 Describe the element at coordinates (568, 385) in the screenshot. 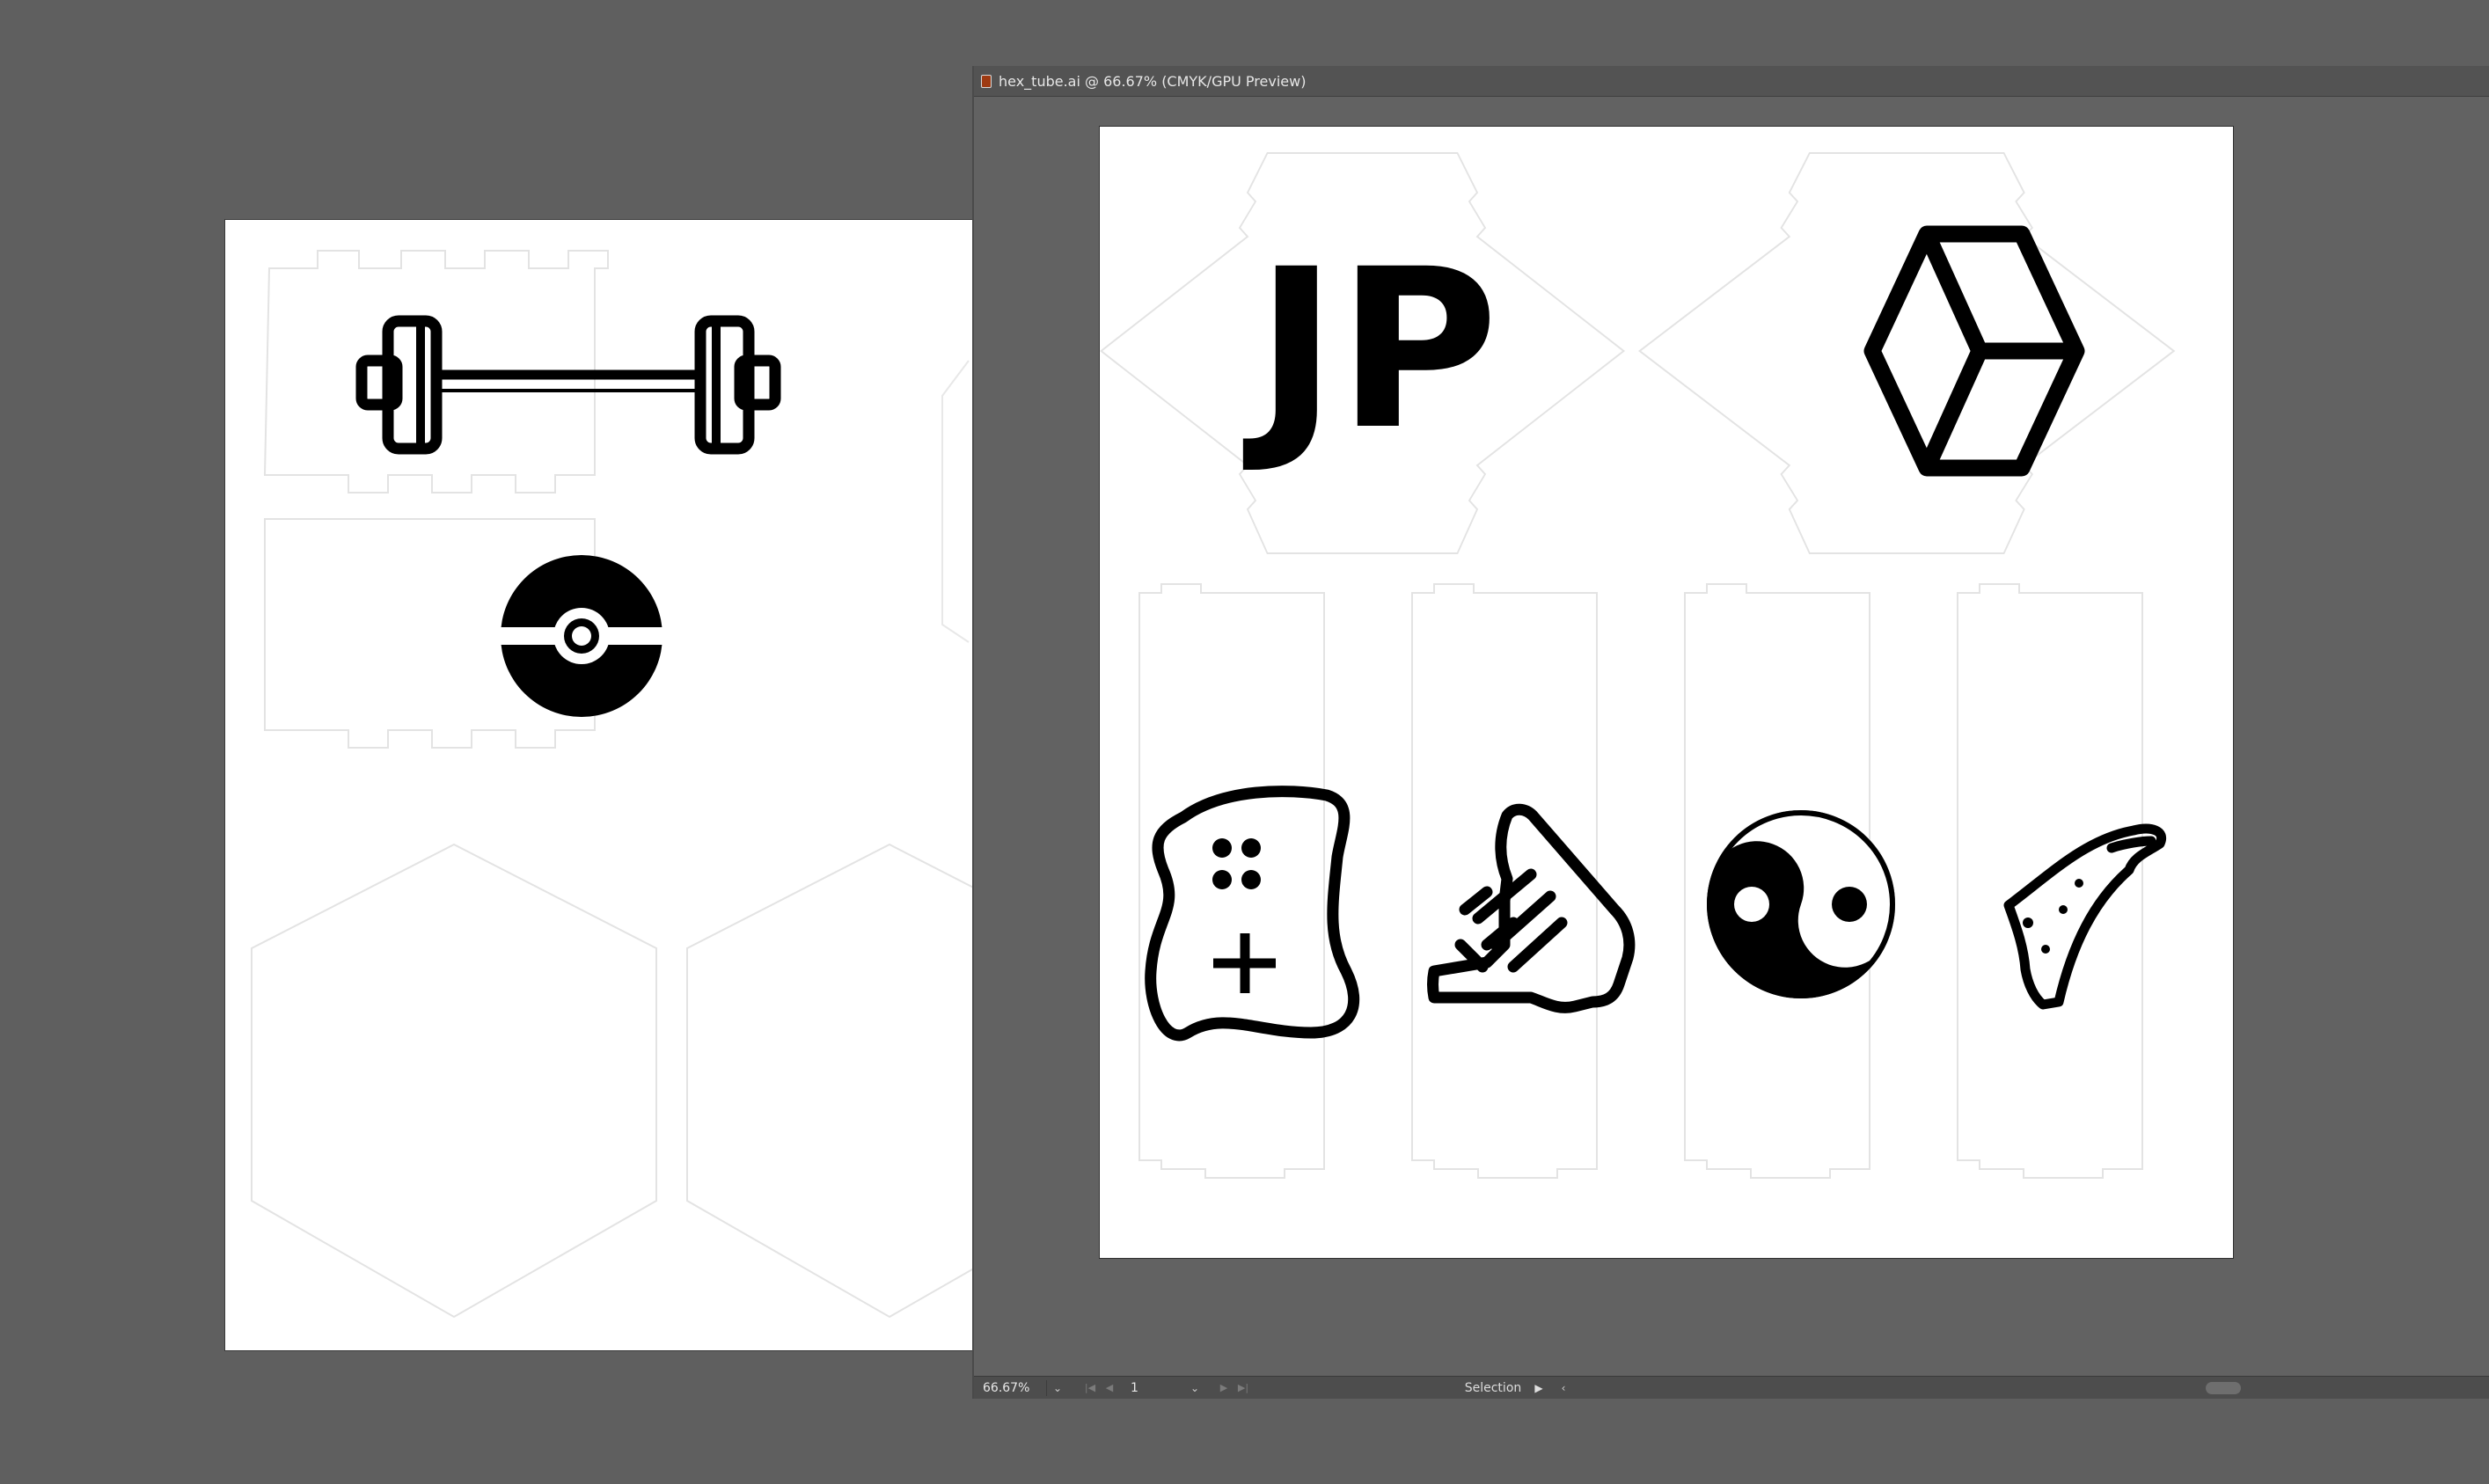

I see `barbell-icon` at that location.